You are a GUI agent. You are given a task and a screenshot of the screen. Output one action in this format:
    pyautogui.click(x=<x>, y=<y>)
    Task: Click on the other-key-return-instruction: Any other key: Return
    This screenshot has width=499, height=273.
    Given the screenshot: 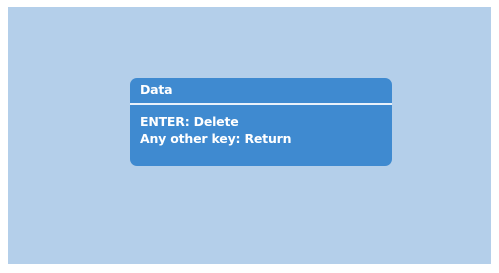 What is the action you would take?
    pyautogui.click(x=216, y=138)
    